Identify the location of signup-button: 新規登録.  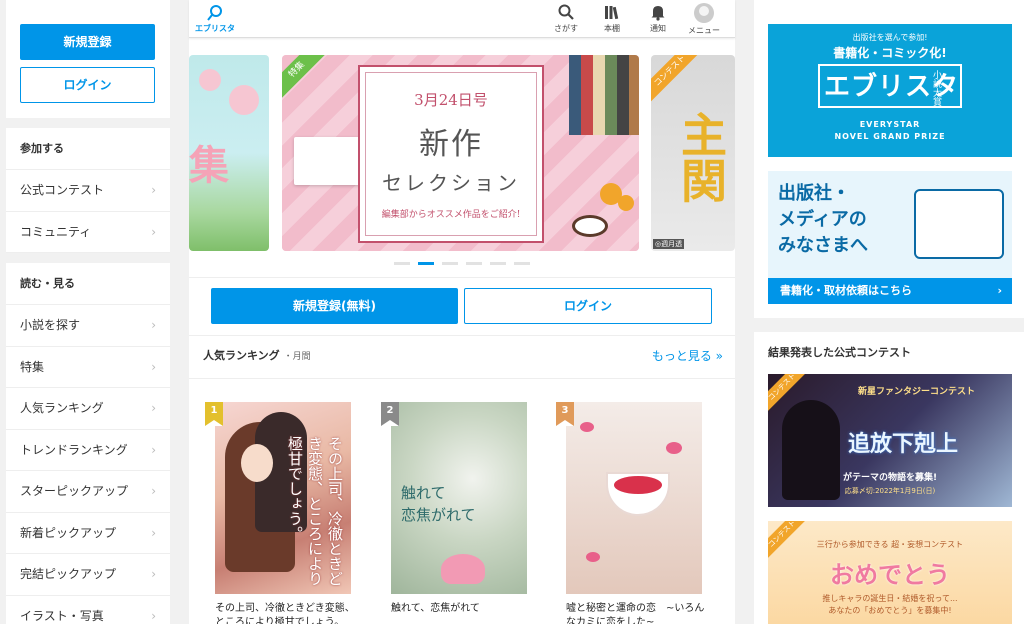
(87, 42).